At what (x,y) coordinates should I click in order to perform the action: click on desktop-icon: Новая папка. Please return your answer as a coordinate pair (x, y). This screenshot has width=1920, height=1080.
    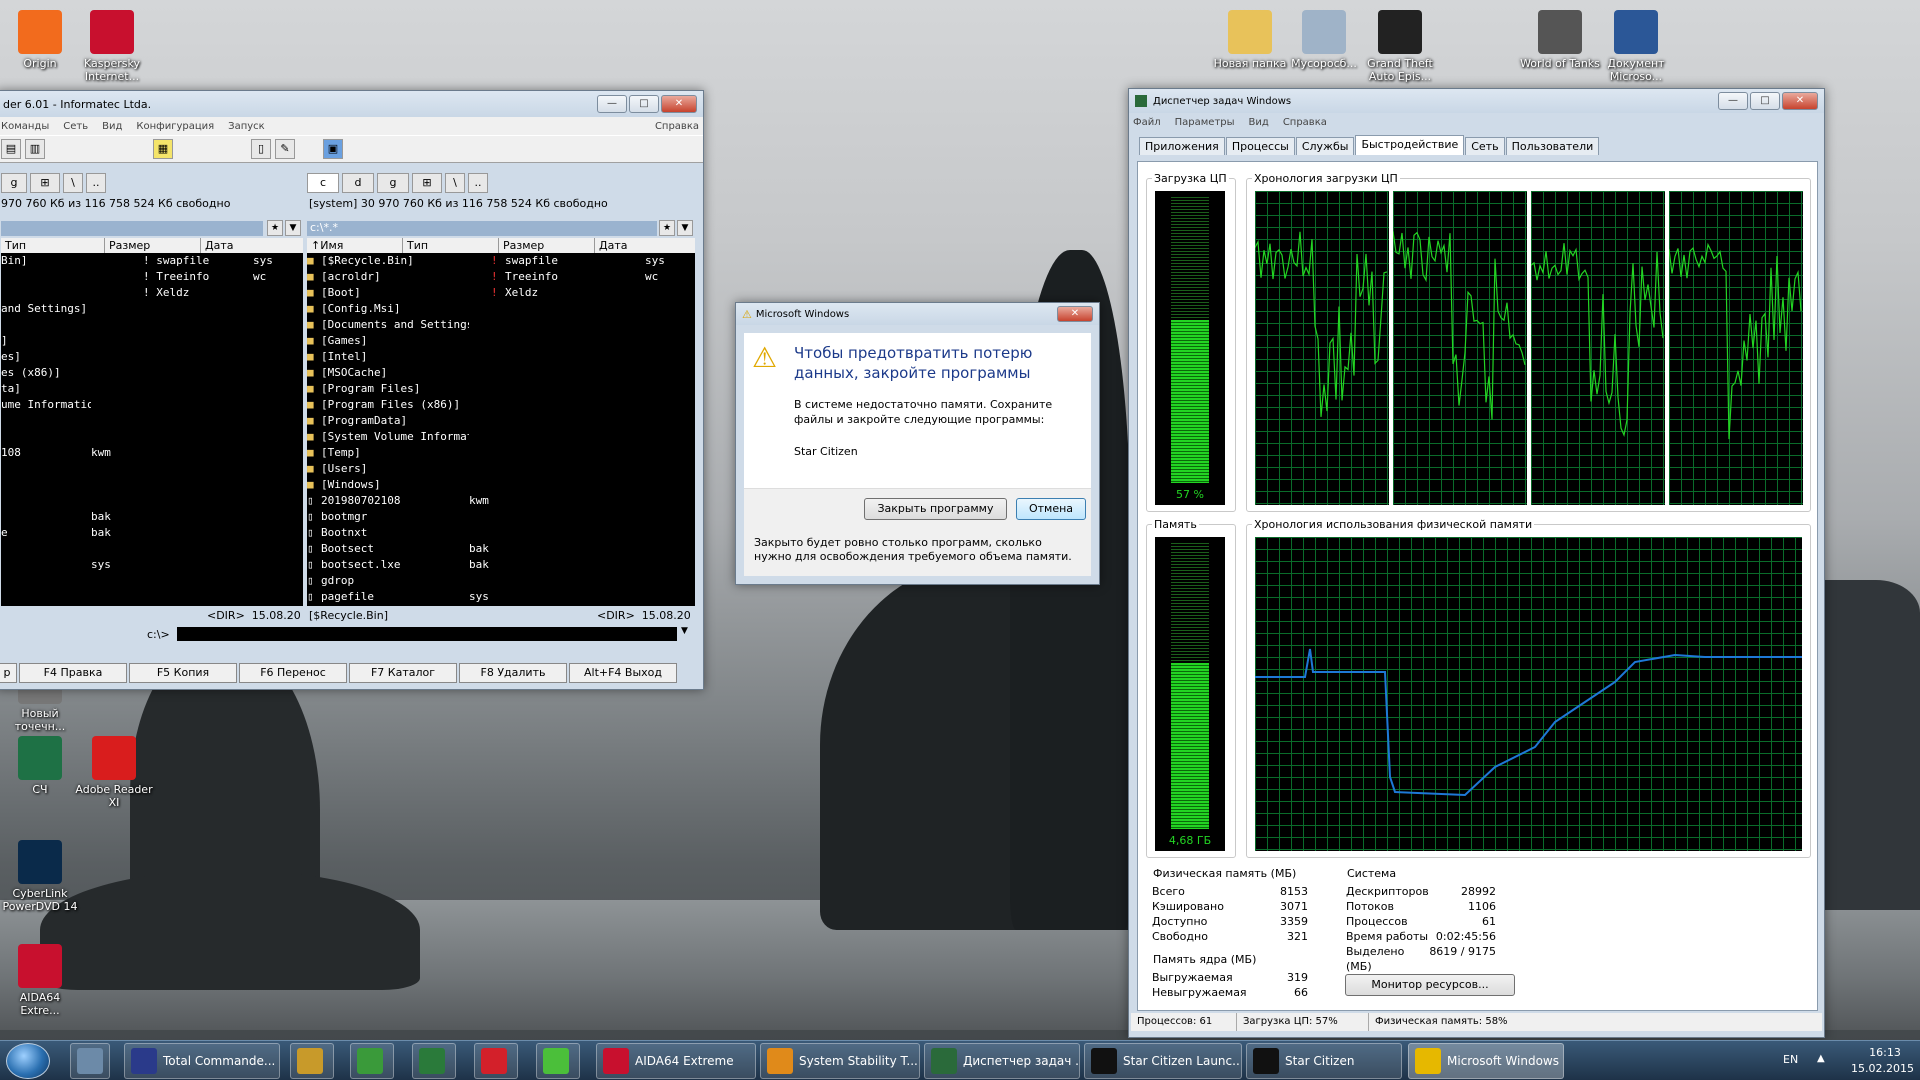
    Looking at the image, I should click on (1250, 40).